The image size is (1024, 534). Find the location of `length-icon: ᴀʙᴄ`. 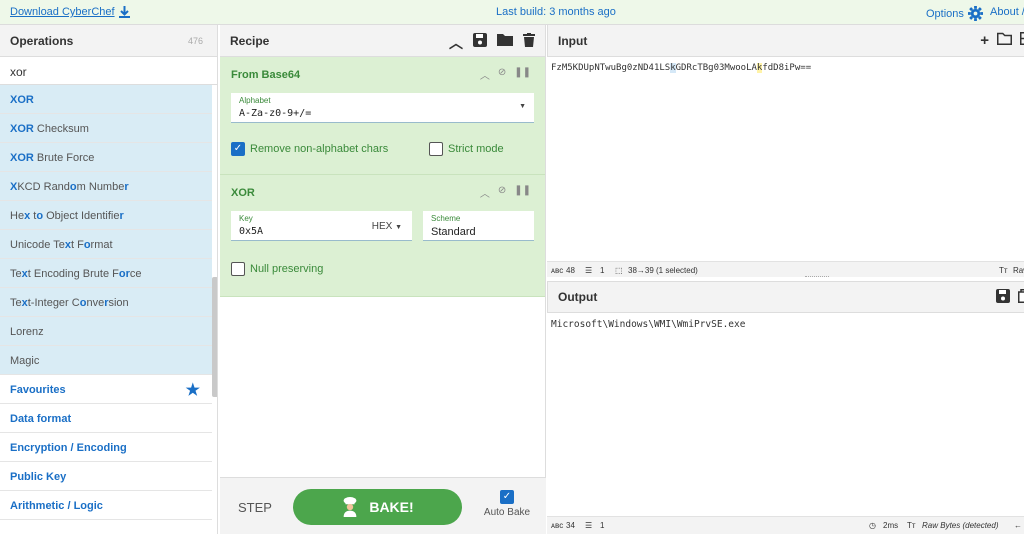

length-icon: ᴀʙᴄ is located at coordinates (557, 270).